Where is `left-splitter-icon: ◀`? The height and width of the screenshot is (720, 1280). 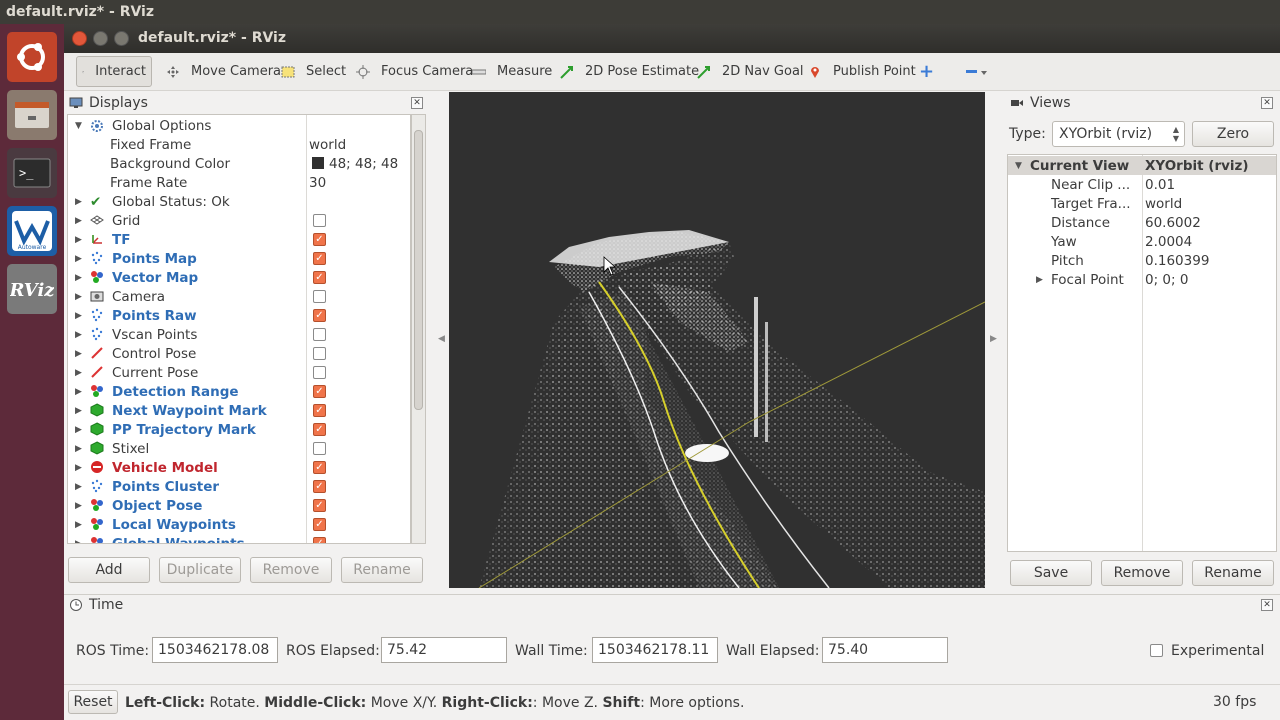
left-splitter-icon: ◀ is located at coordinates (441, 339).